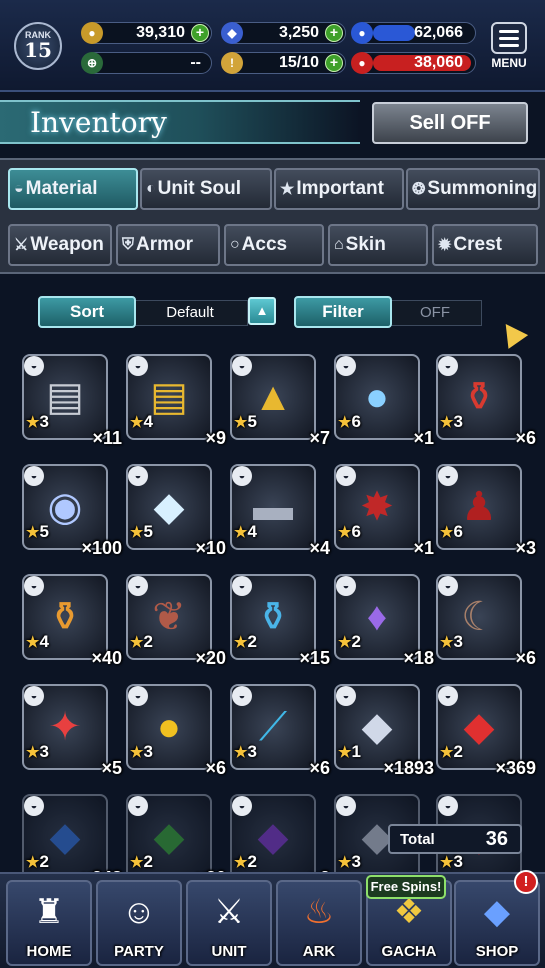 The width and height of the screenshot is (545, 968). What do you see at coordinates (139, 912) in the screenshot?
I see `party-icon: ☺` at bounding box center [139, 912].